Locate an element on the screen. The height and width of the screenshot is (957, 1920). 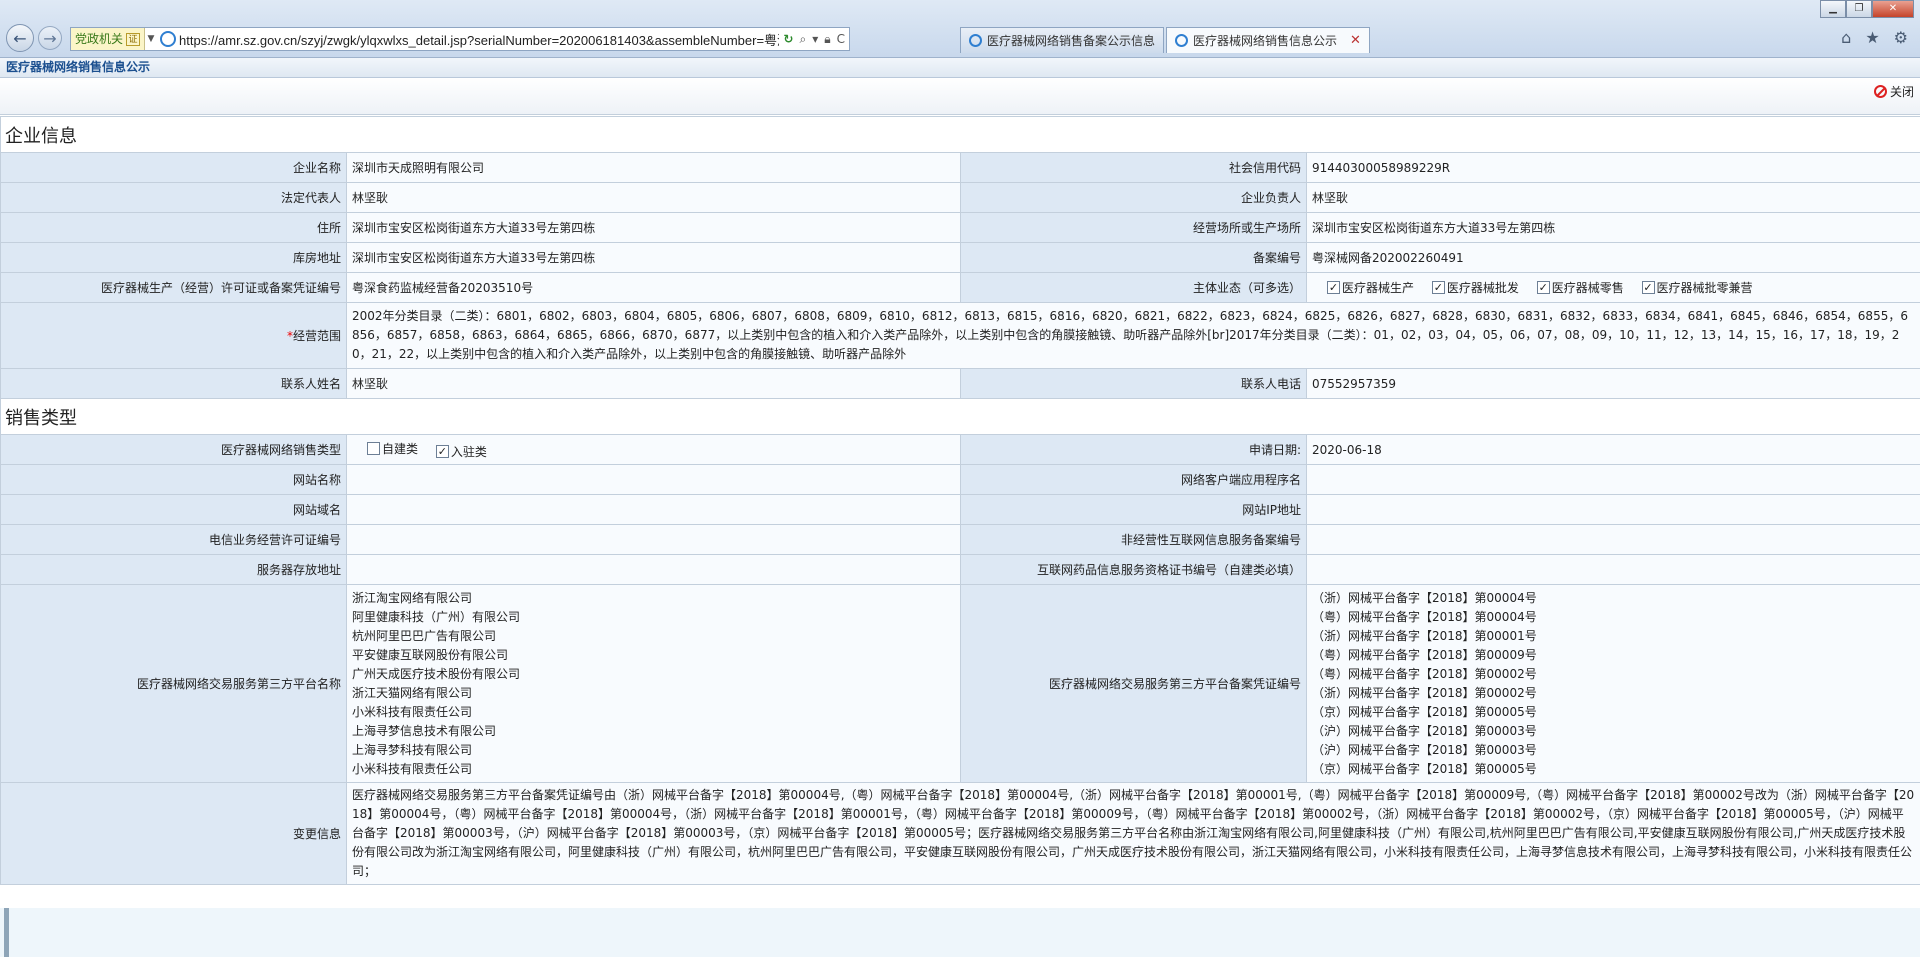
scroll-indicator is located at coordinates (6, 932).